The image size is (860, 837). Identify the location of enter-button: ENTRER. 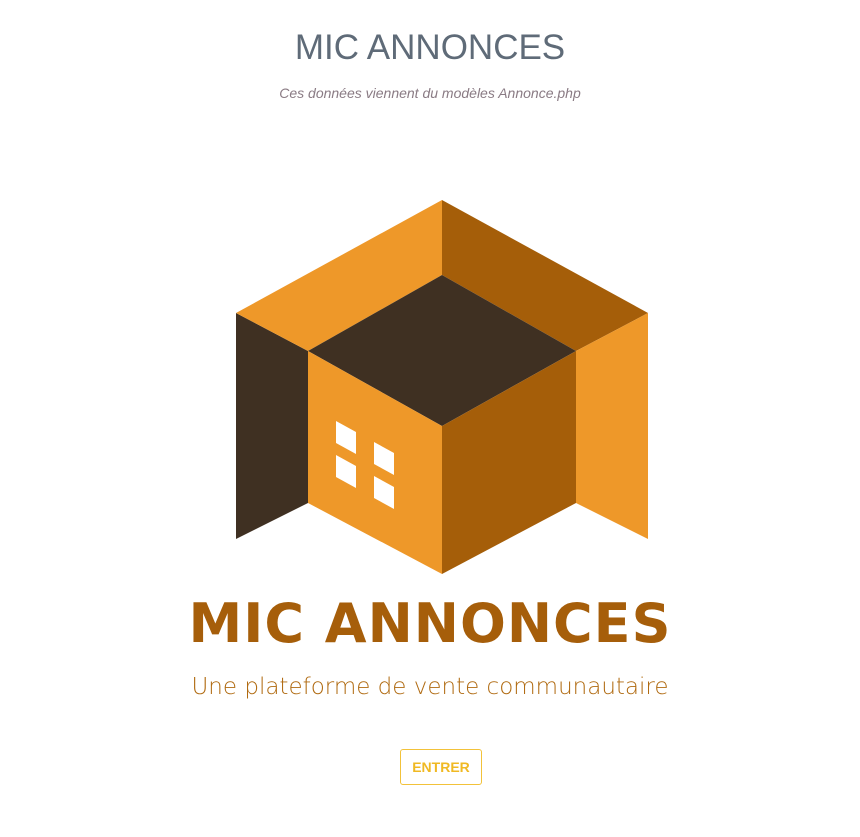
(441, 767).